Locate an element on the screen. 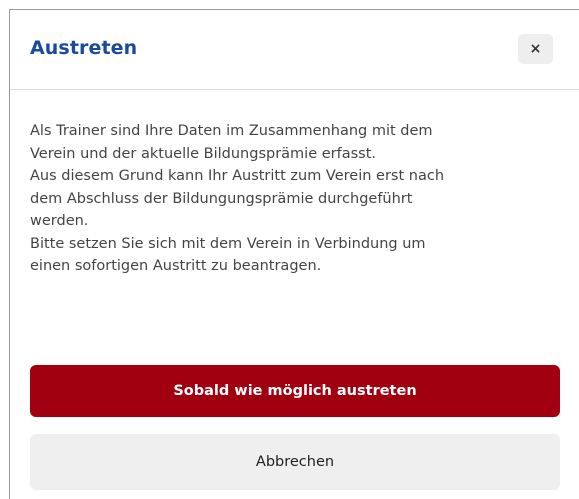  message-line: werden. is located at coordinates (59, 221).